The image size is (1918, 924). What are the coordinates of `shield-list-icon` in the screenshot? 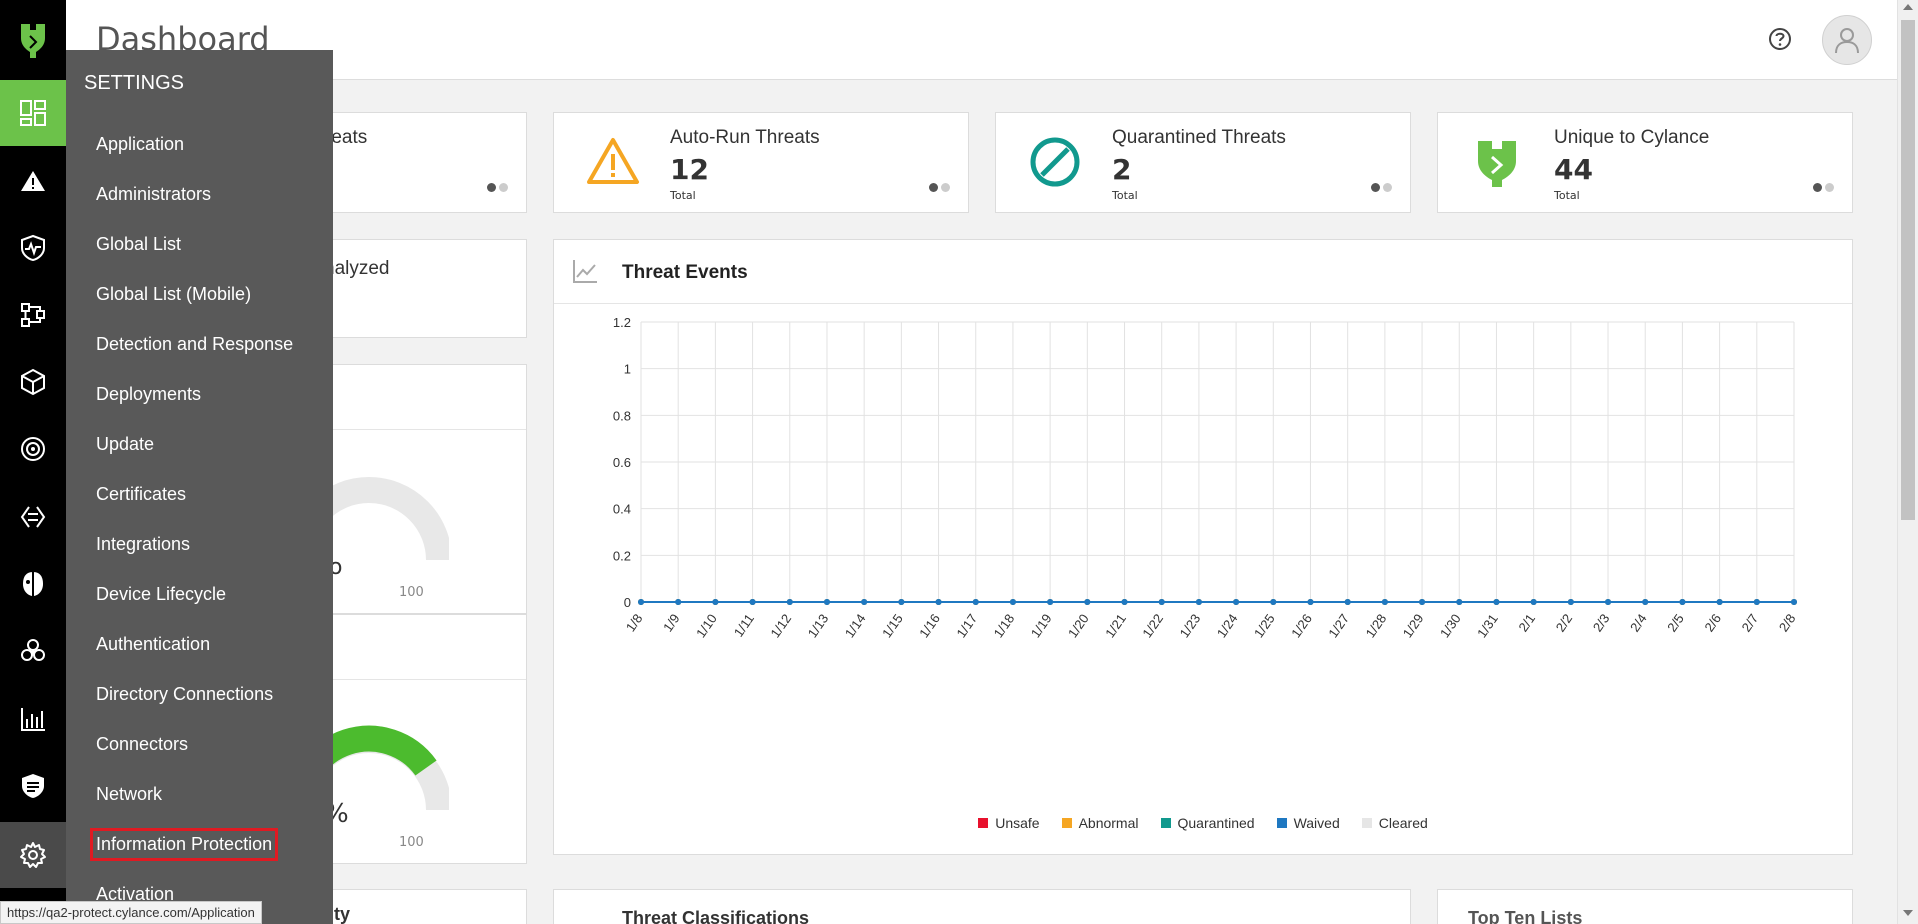 It's located at (33, 786).